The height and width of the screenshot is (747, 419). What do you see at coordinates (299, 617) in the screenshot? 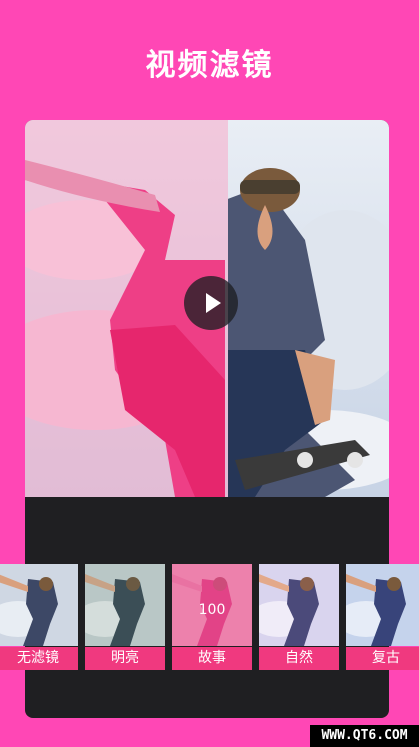
I see `filter-item-natural: 自然` at bounding box center [299, 617].